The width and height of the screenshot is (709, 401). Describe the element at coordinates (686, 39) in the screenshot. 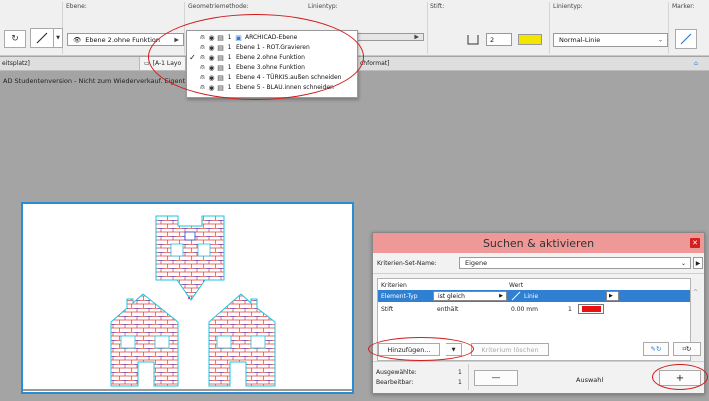

I see `marker-button` at that location.